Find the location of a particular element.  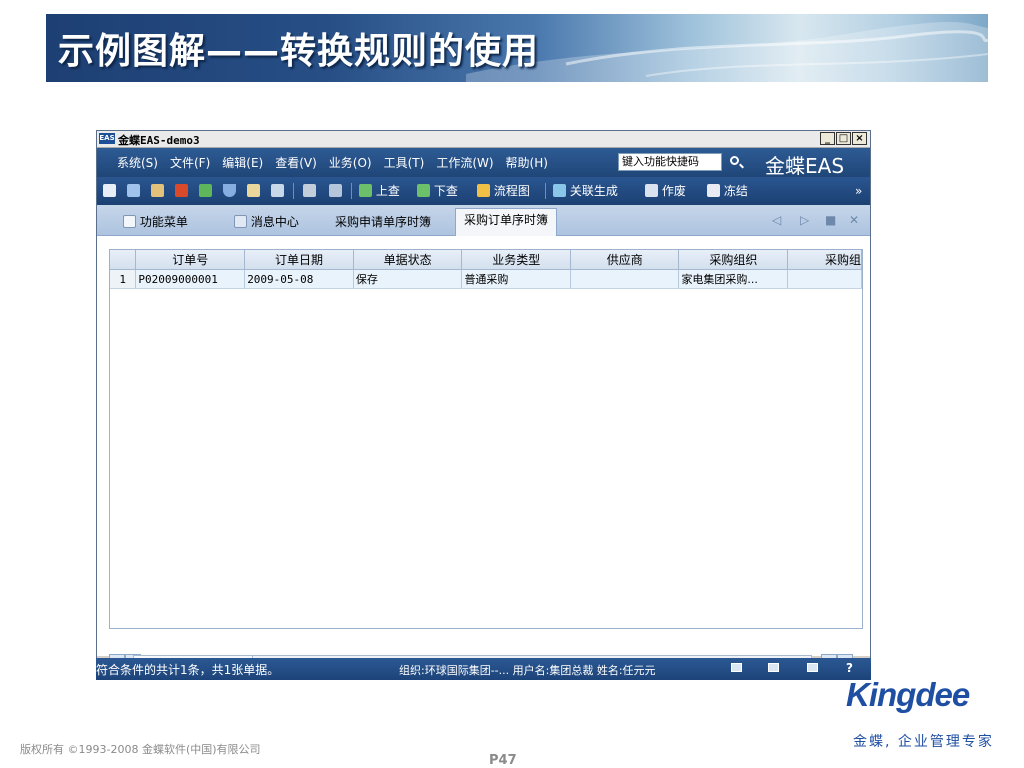

new-button is located at coordinates (109, 191).